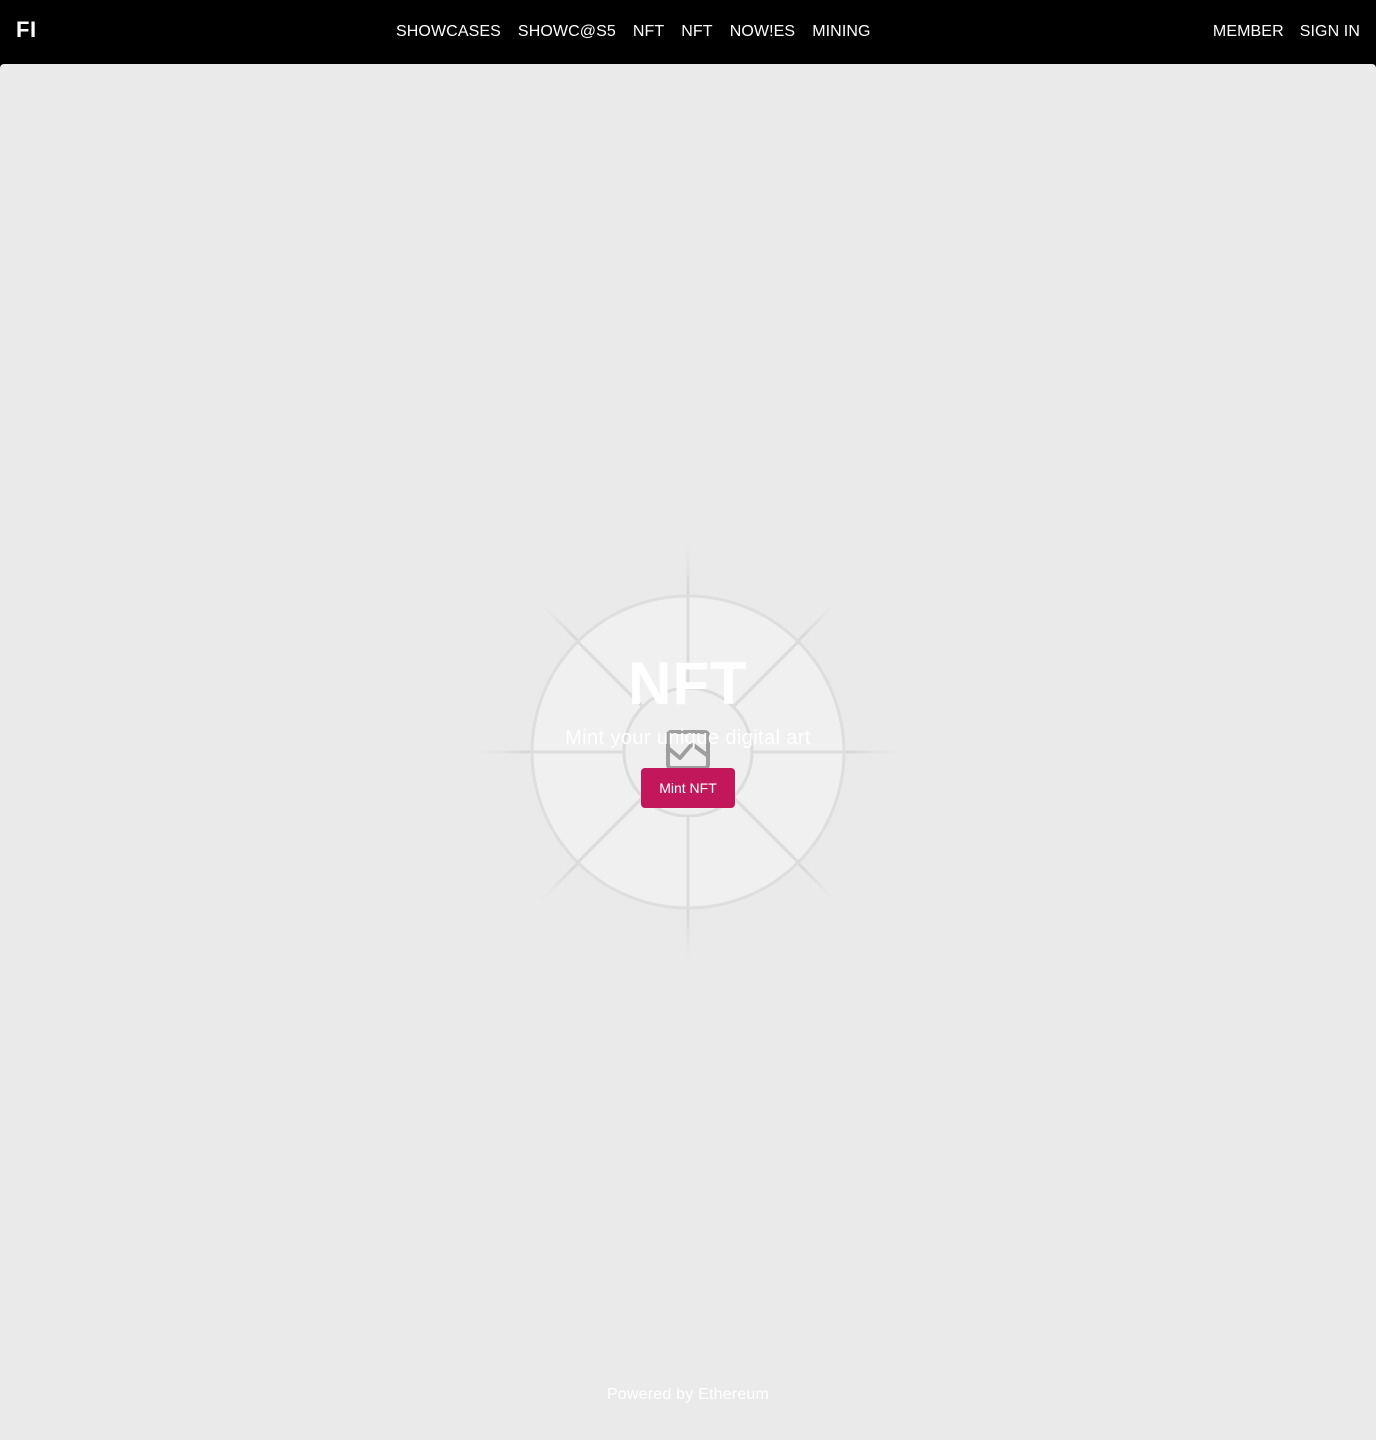 Image resolution: width=1376 pixels, height=1440 pixels. Describe the element at coordinates (448, 32) in the screenshot. I see `nav-item-showcases: SHOWCASES` at that location.